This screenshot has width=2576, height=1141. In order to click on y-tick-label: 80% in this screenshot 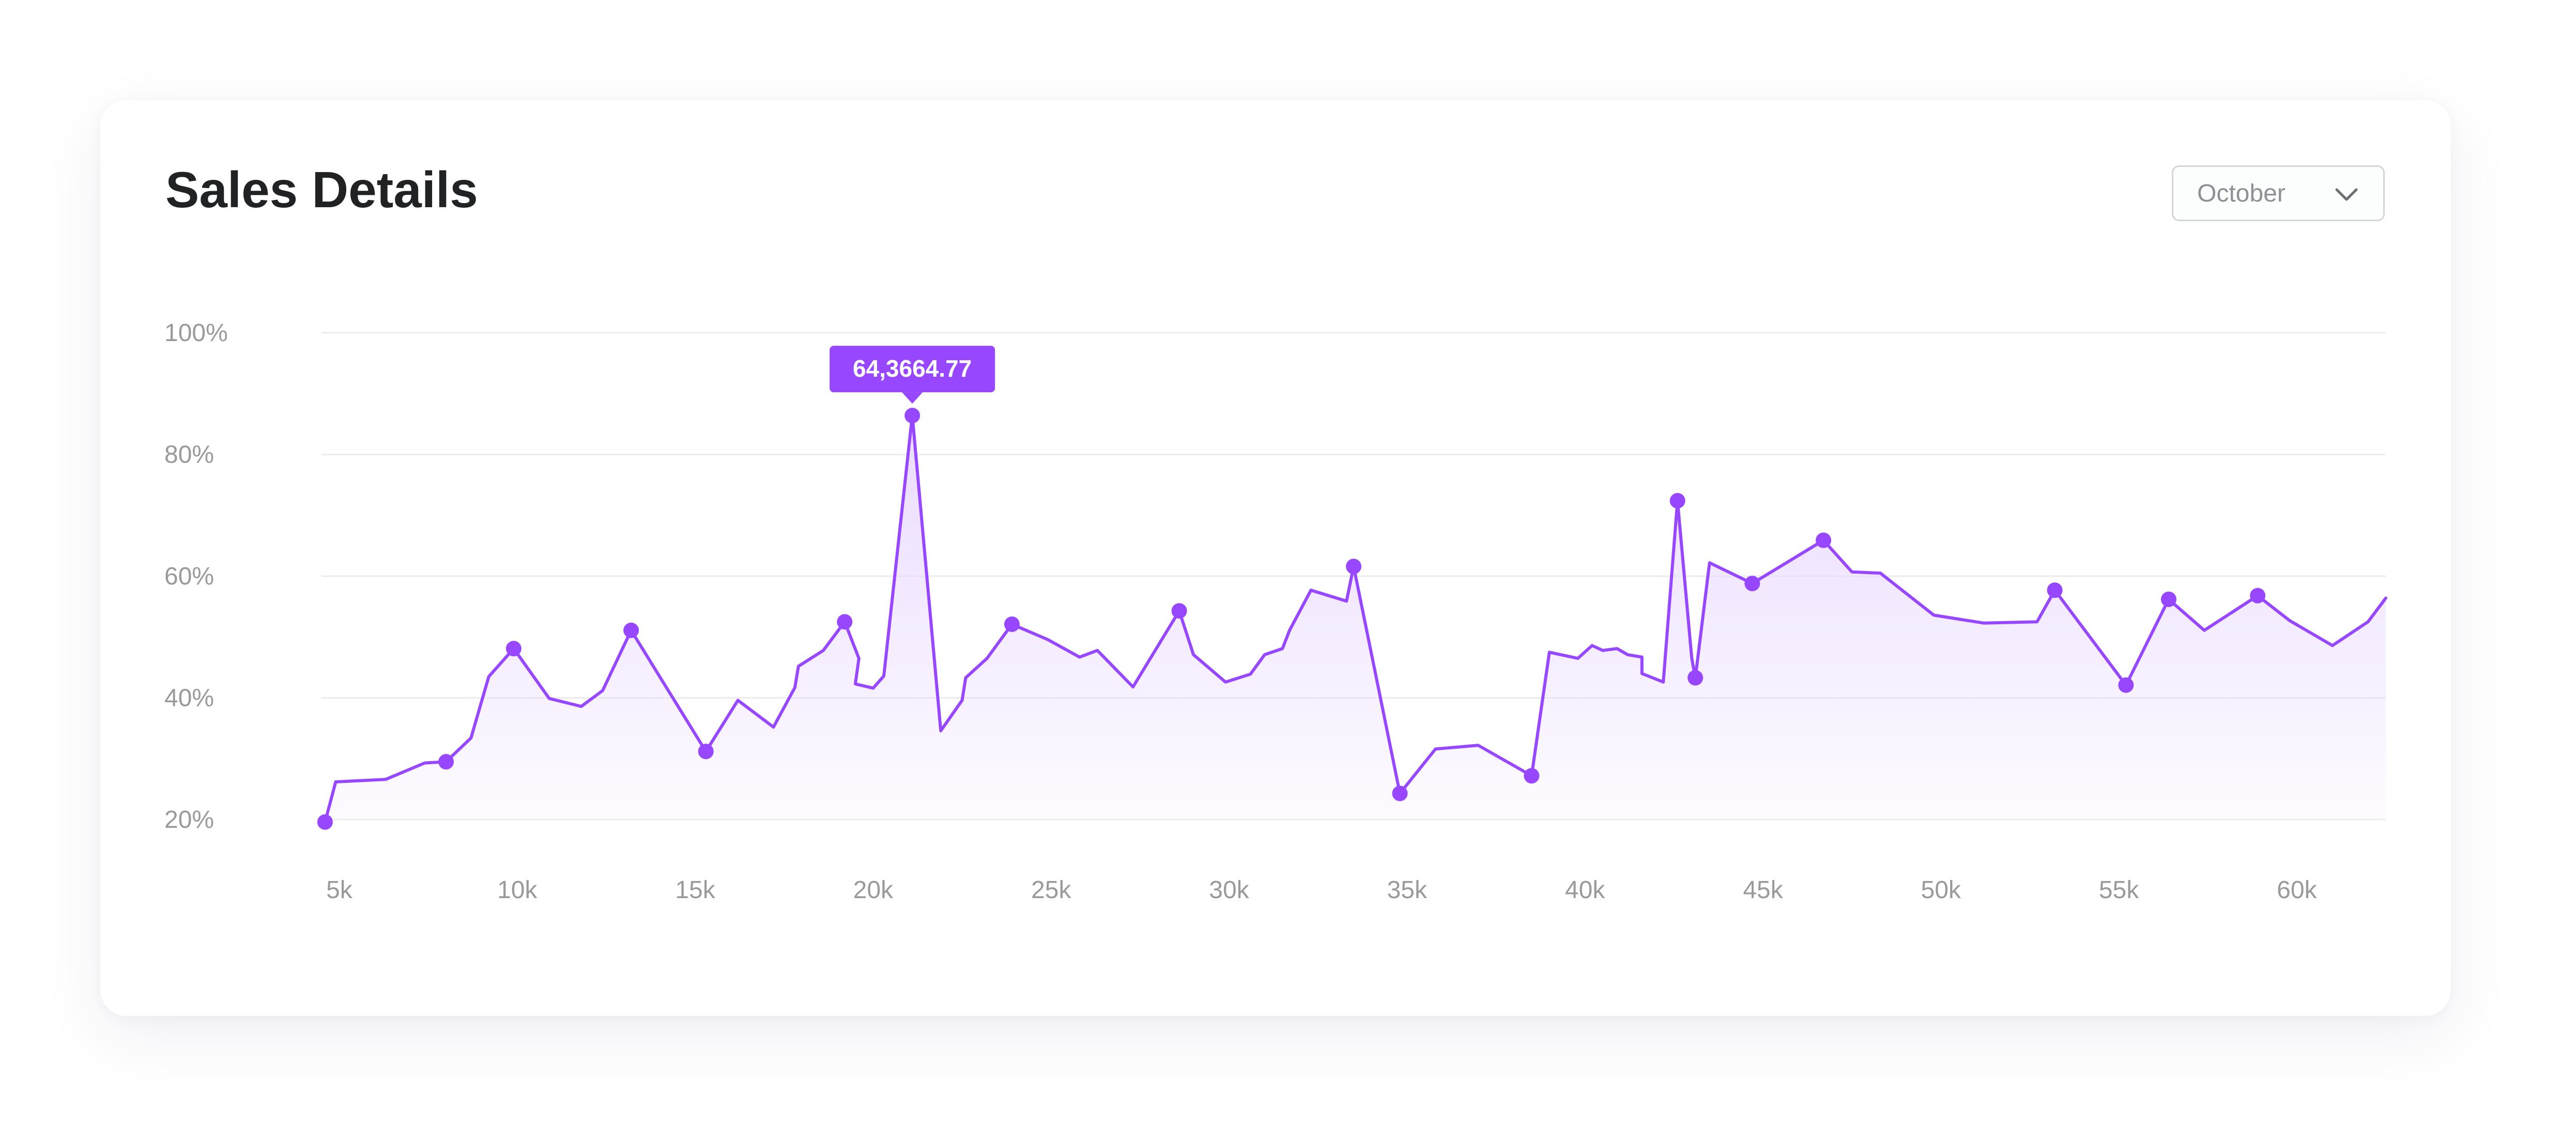, I will do `click(189, 455)`.